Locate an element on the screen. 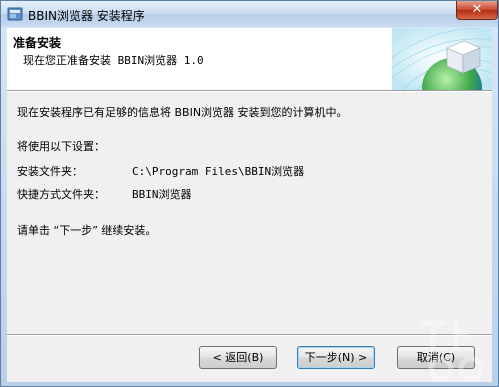 This screenshot has height=387, width=499. instruction-text: 请单击 “下一步” 继续安装。 is located at coordinates (87, 230).